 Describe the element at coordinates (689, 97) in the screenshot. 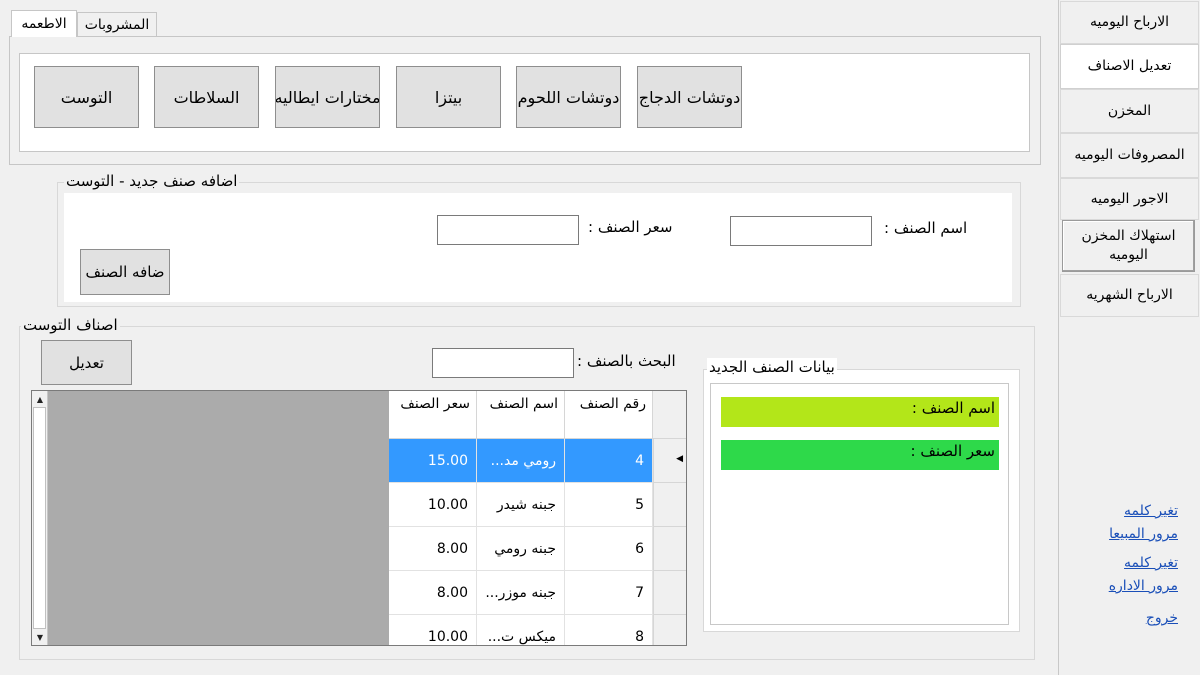

I see `category-button-chicken-sandwiches: دوتشات الدجاج` at that location.